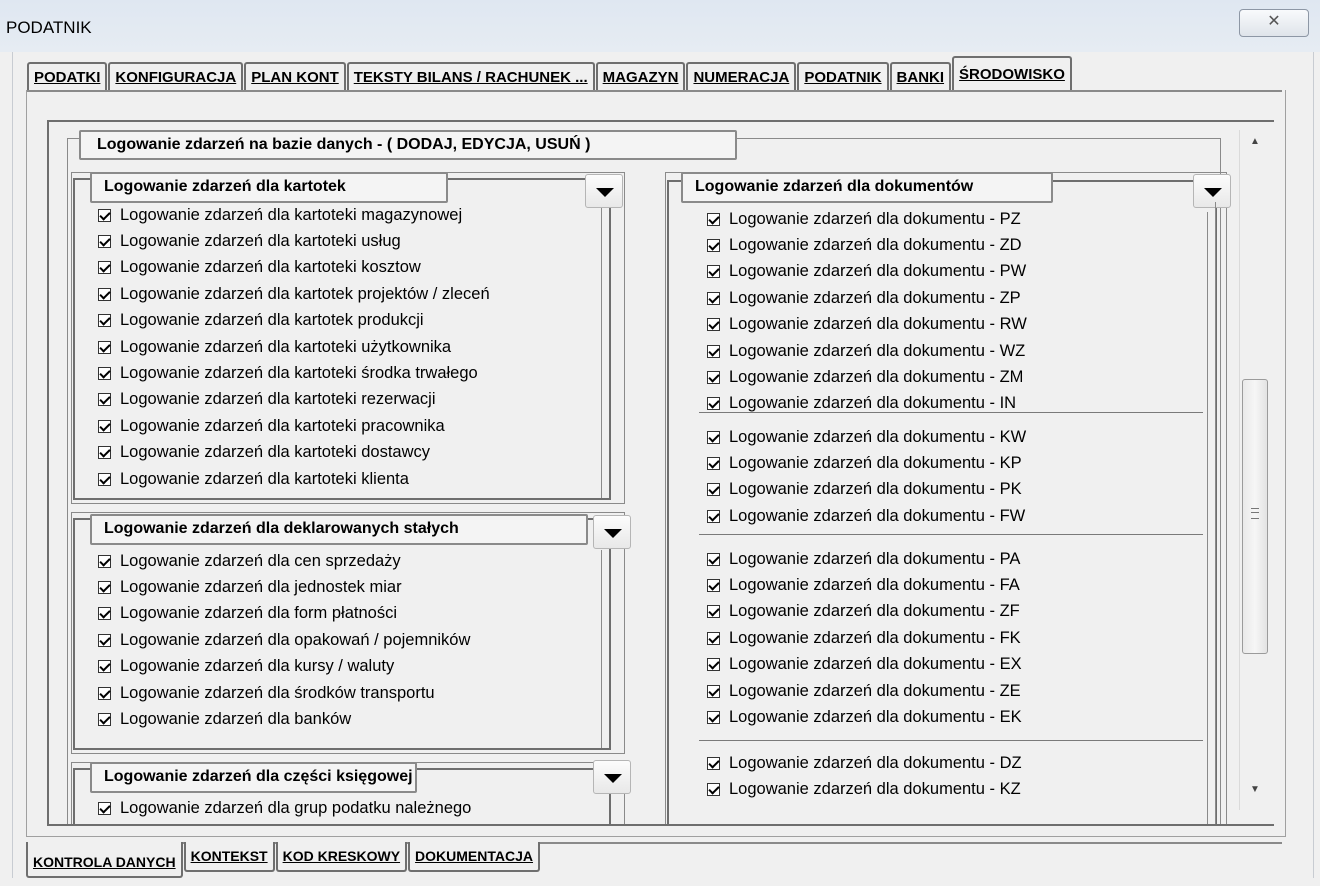 The image size is (1320, 886). What do you see at coordinates (864, 559) in the screenshot?
I see `checkbox-row: Logowanie zdarzeń dla dokumentu - PA` at bounding box center [864, 559].